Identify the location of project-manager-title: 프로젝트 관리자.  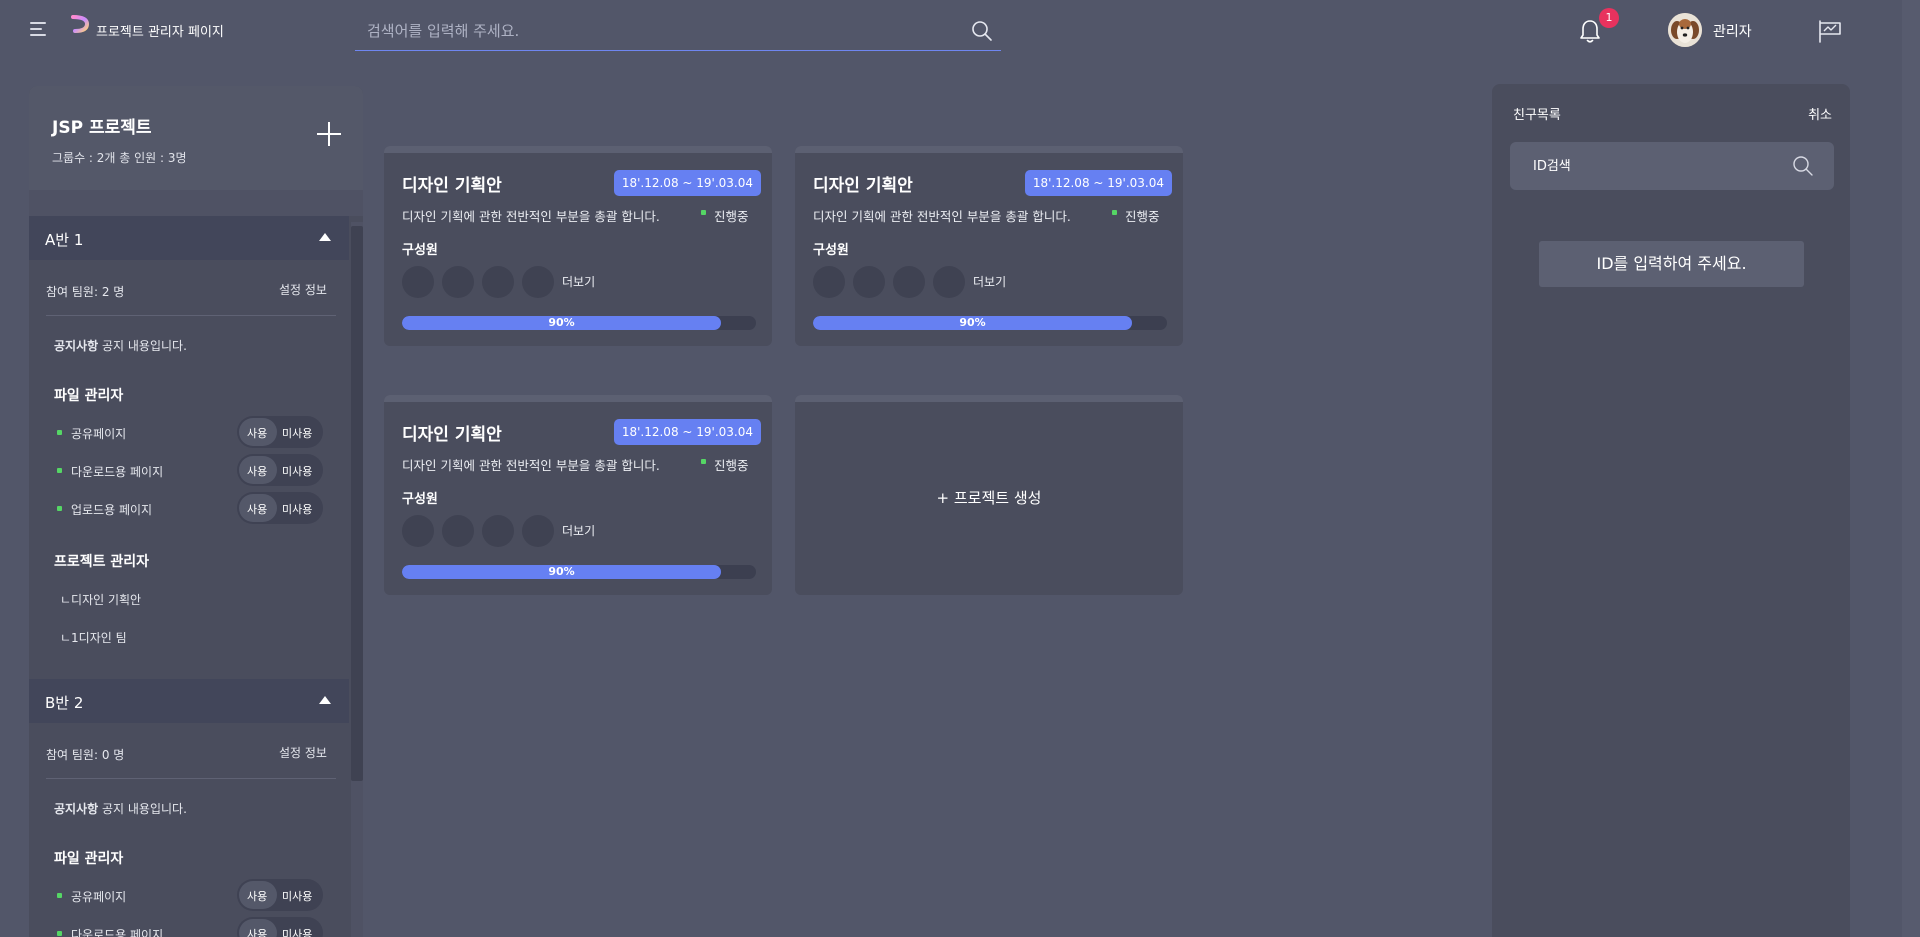
(102, 562).